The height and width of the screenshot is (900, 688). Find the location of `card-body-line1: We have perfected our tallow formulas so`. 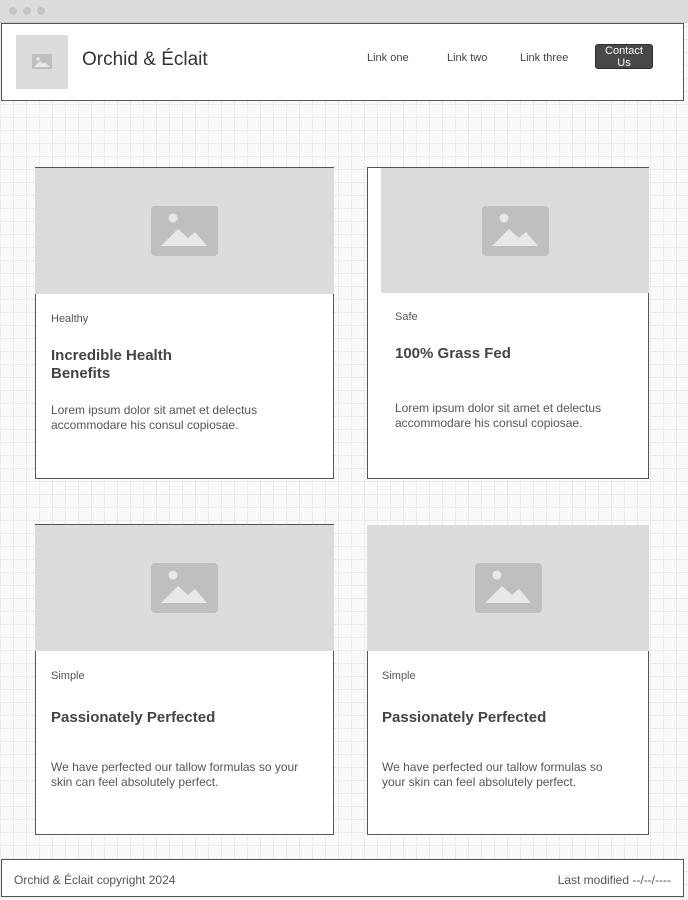

card-body-line1: We have perfected our tallow formulas so is located at coordinates (492, 767).